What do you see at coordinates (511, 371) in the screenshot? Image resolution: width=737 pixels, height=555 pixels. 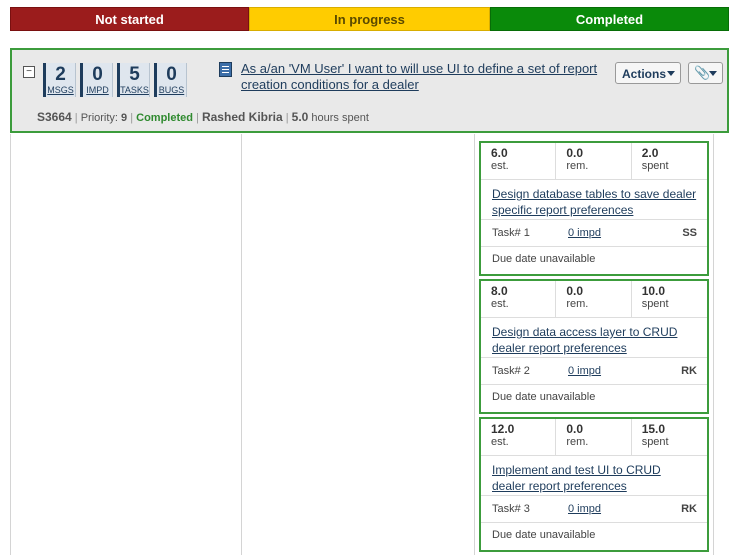 I see `task-number: Task# 2` at bounding box center [511, 371].